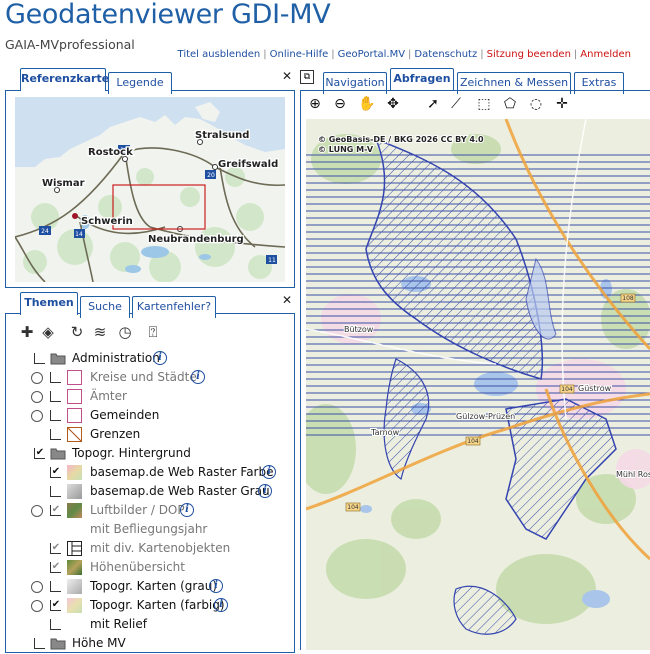 The height and width of the screenshot is (654, 650). What do you see at coordinates (140, 83) in the screenshot?
I see `tab-legende: Legende` at bounding box center [140, 83].